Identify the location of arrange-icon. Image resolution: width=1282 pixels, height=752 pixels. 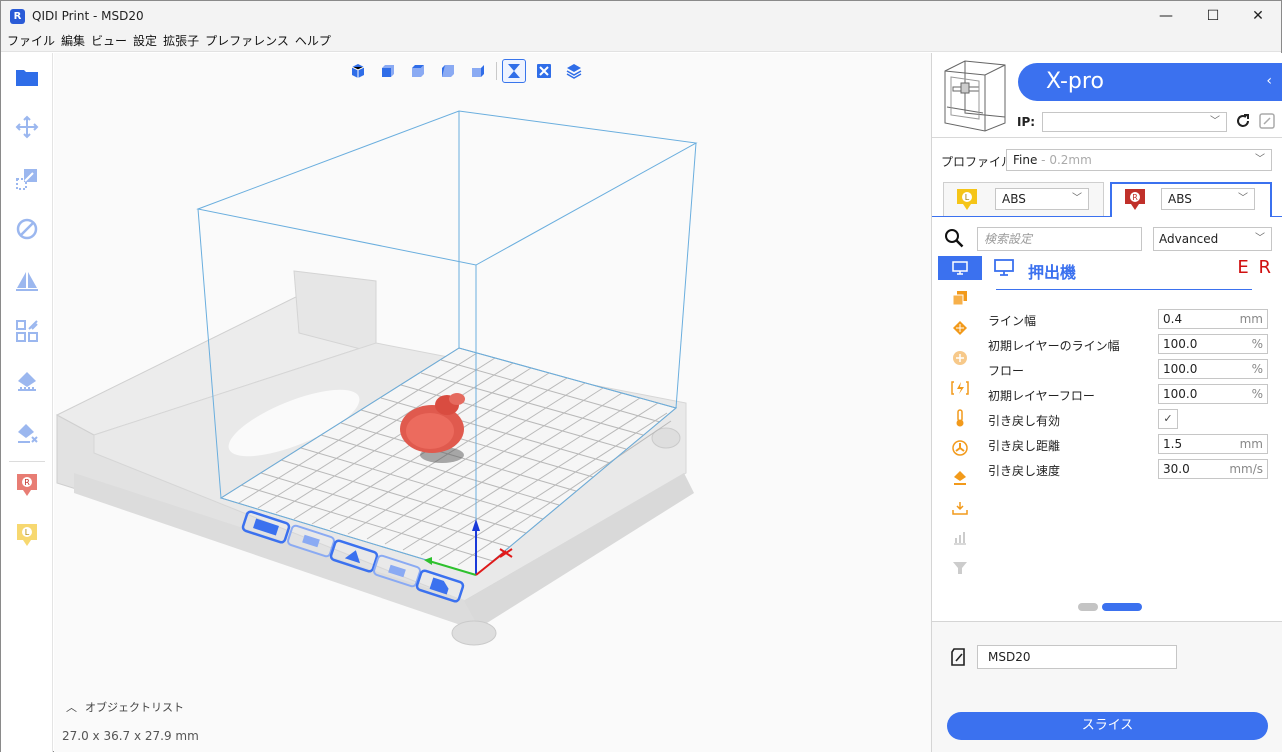
(27, 331).